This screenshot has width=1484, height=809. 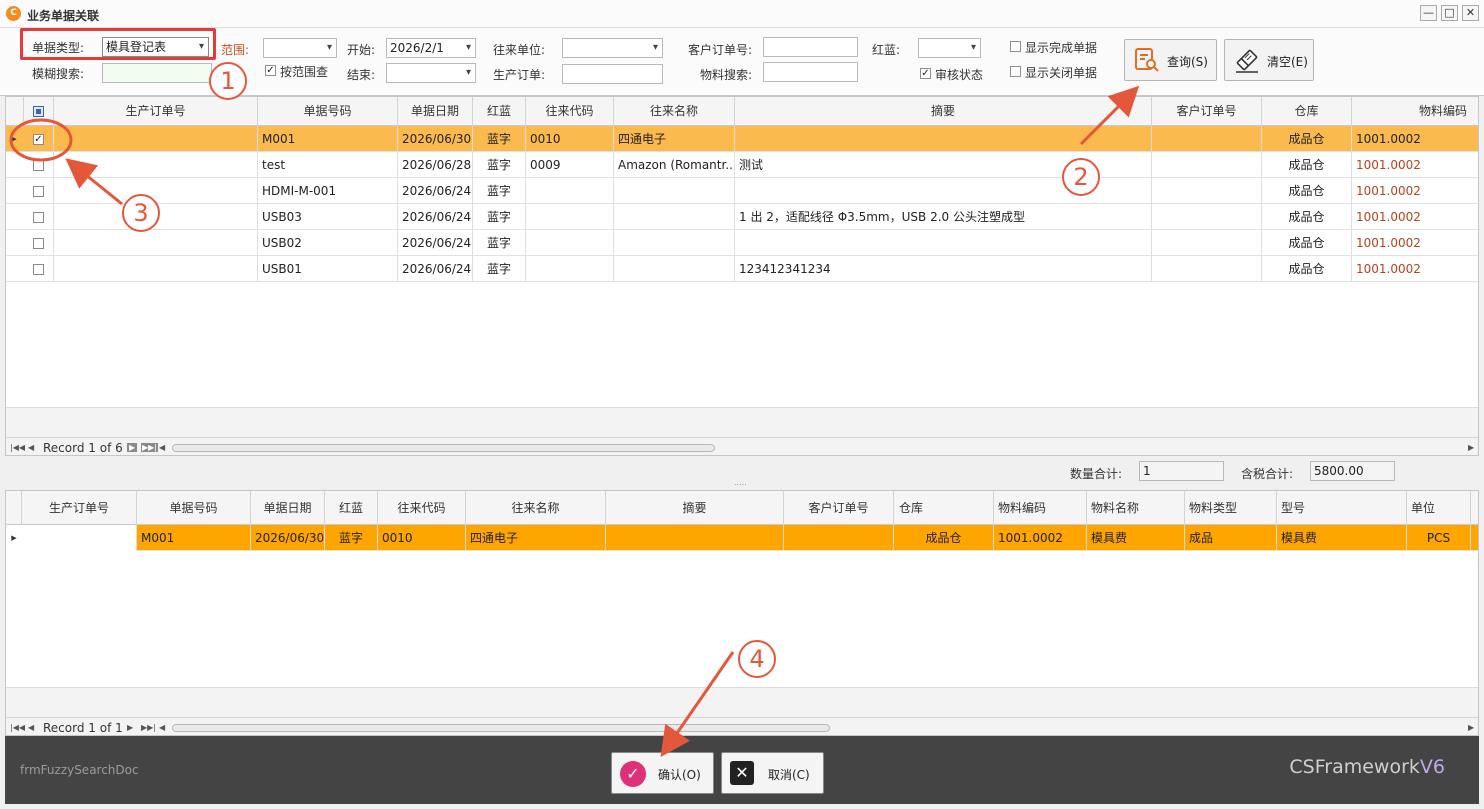 What do you see at coordinates (943, 139) in the screenshot?
I see `cell-summary` at bounding box center [943, 139].